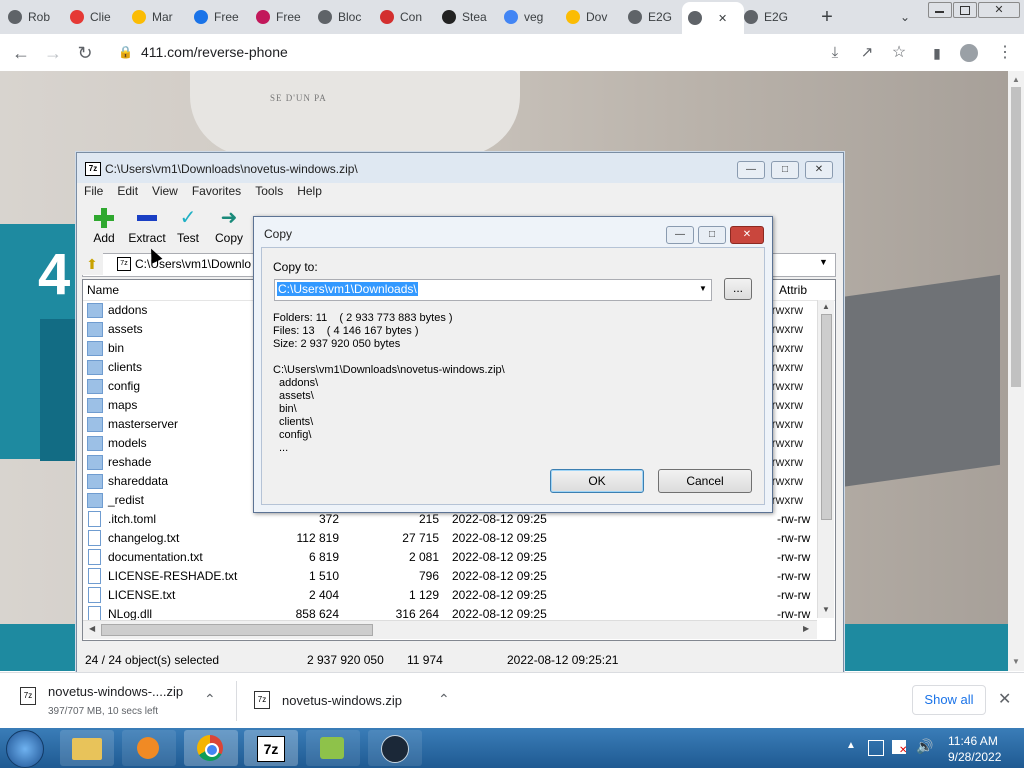  I want to click on start-button, so click(25, 749).